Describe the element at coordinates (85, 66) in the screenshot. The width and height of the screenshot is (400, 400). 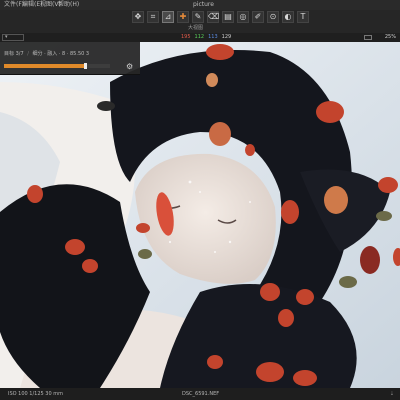
I see `slider-thumb` at that location.